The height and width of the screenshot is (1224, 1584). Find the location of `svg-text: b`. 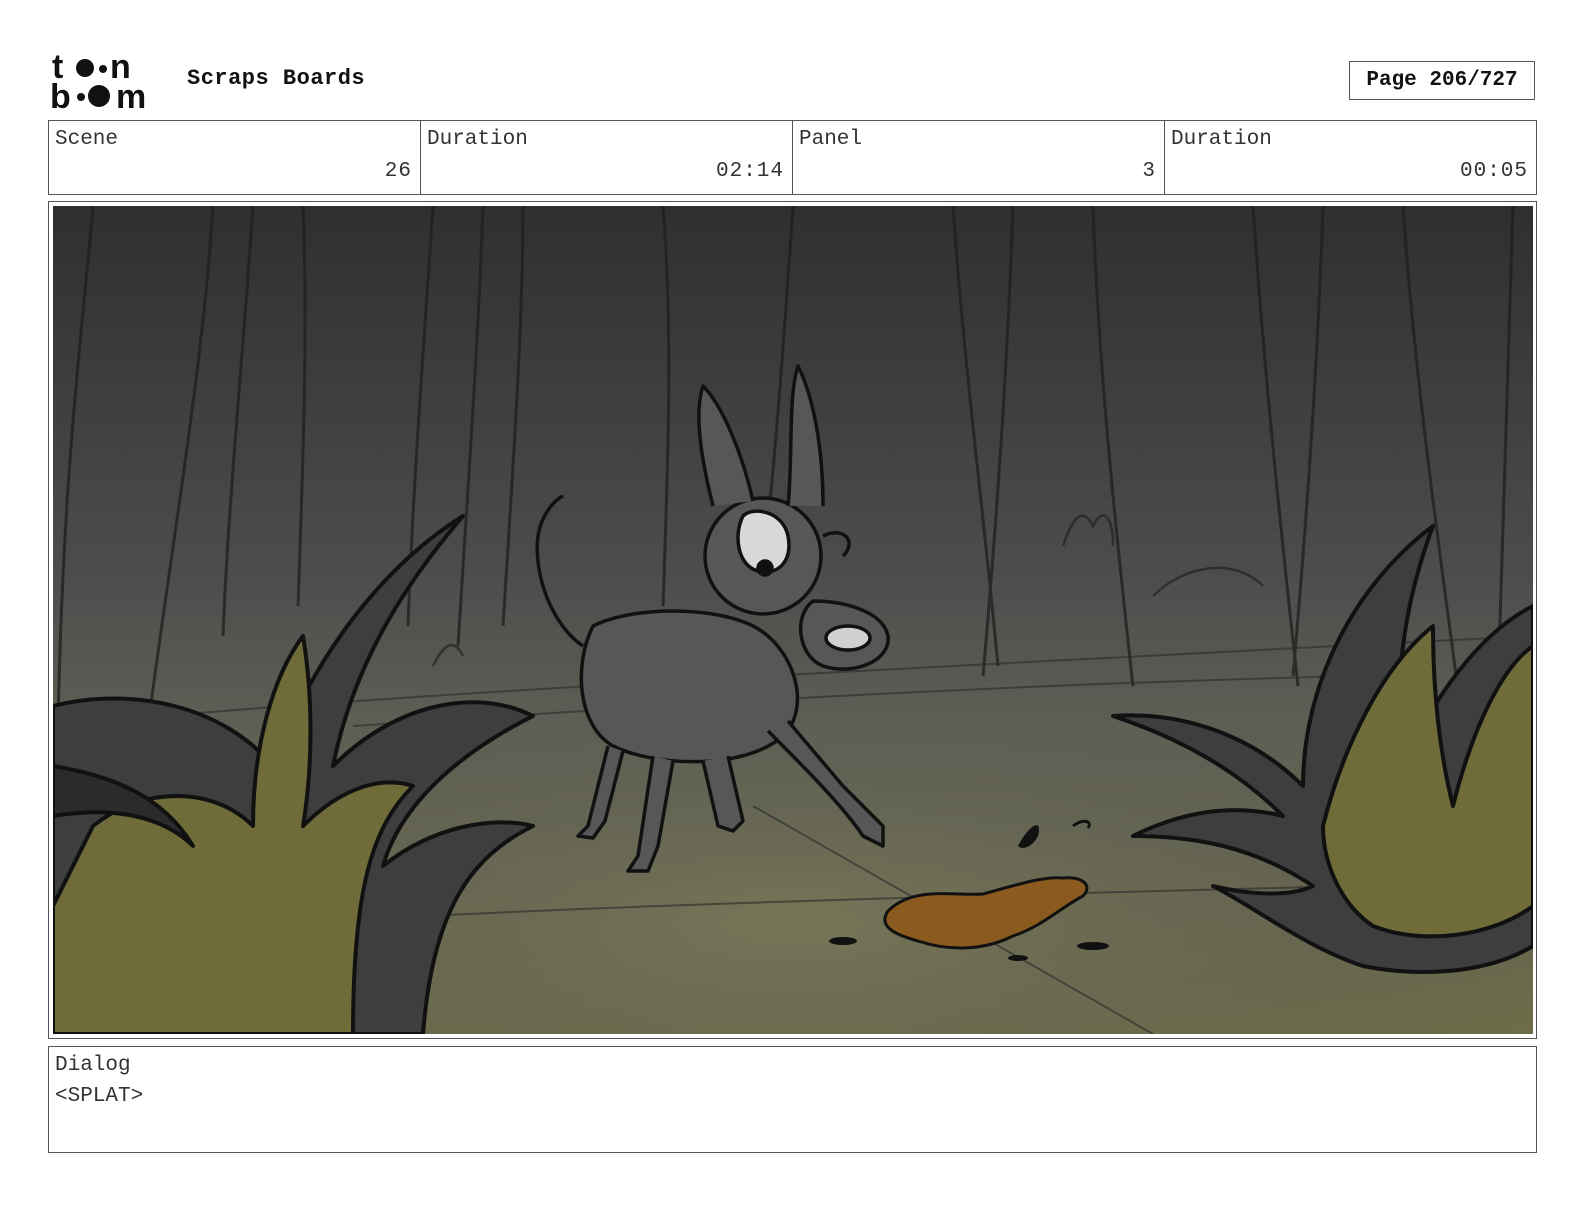

svg-text: b is located at coordinates (60, 95).